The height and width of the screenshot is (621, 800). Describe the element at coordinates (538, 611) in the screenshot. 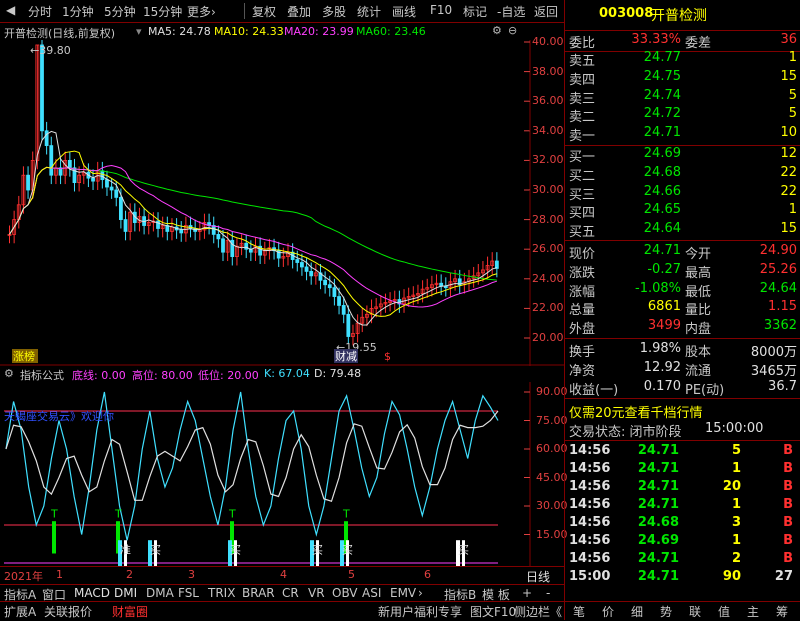

I see `sidebar-toggle: 侧边栏《` at that location.